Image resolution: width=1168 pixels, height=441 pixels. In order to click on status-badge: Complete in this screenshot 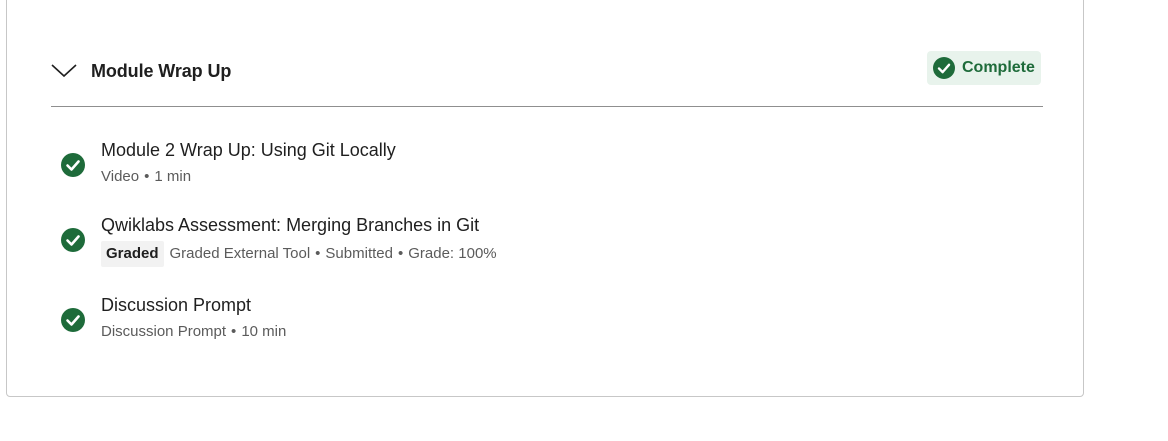, I will do `click(984, 68)`.